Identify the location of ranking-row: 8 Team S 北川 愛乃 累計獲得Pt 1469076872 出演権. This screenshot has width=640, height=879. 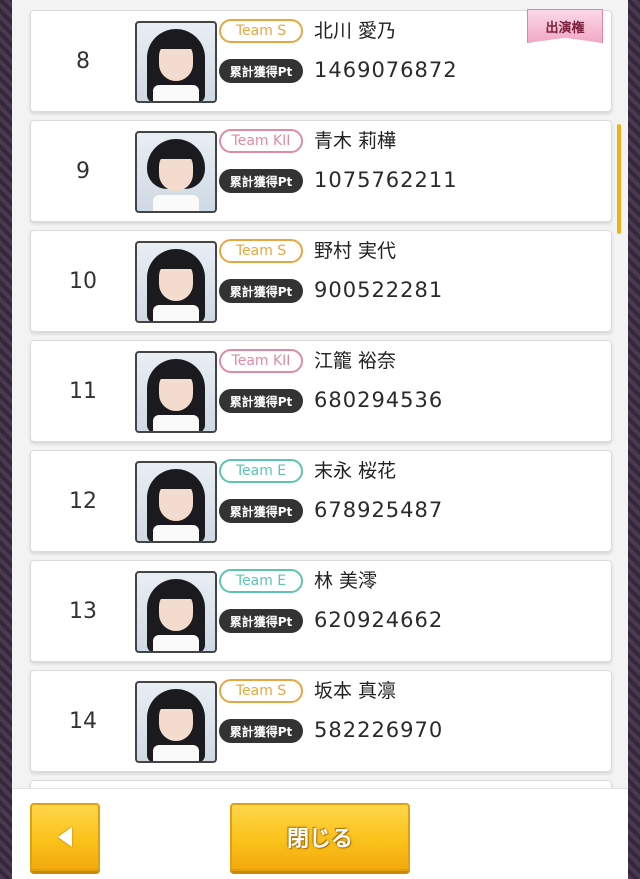
(321, 60).